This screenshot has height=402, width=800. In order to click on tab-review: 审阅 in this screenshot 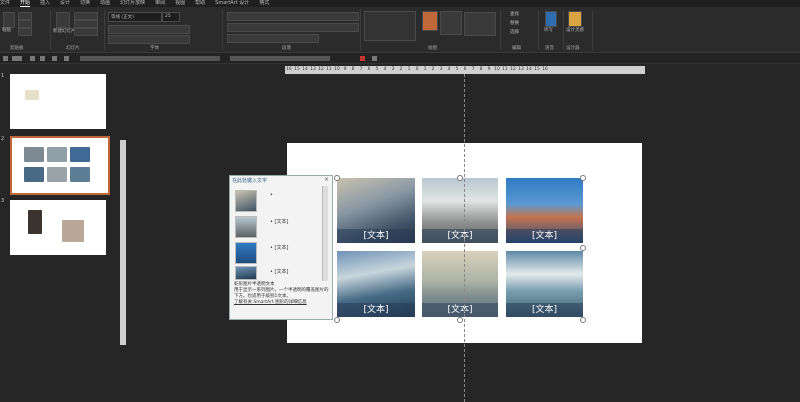, I will do `click(160, 3)`.